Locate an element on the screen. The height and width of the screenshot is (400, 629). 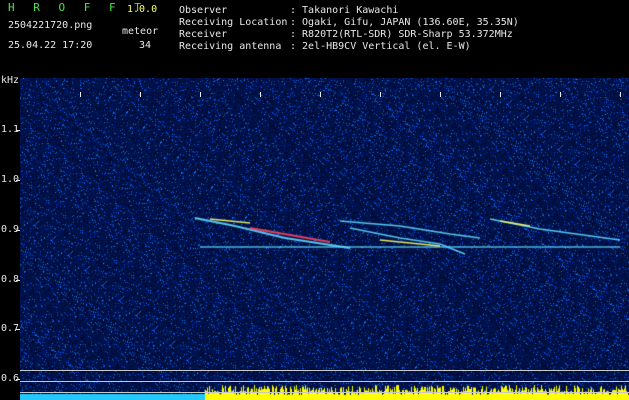
filename-label: 2504221720.png is located at coordinates (50, 25).